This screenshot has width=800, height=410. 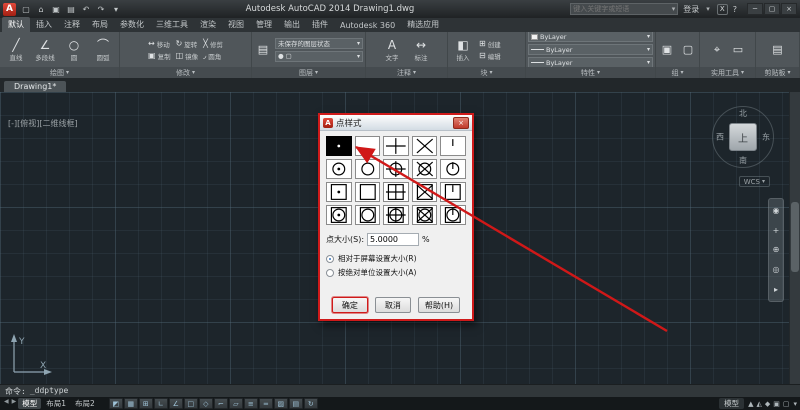 What do you see at coordinates (367, 169) in the screenshot?
I see `point-style-circle` at bounding box center [367, 169].